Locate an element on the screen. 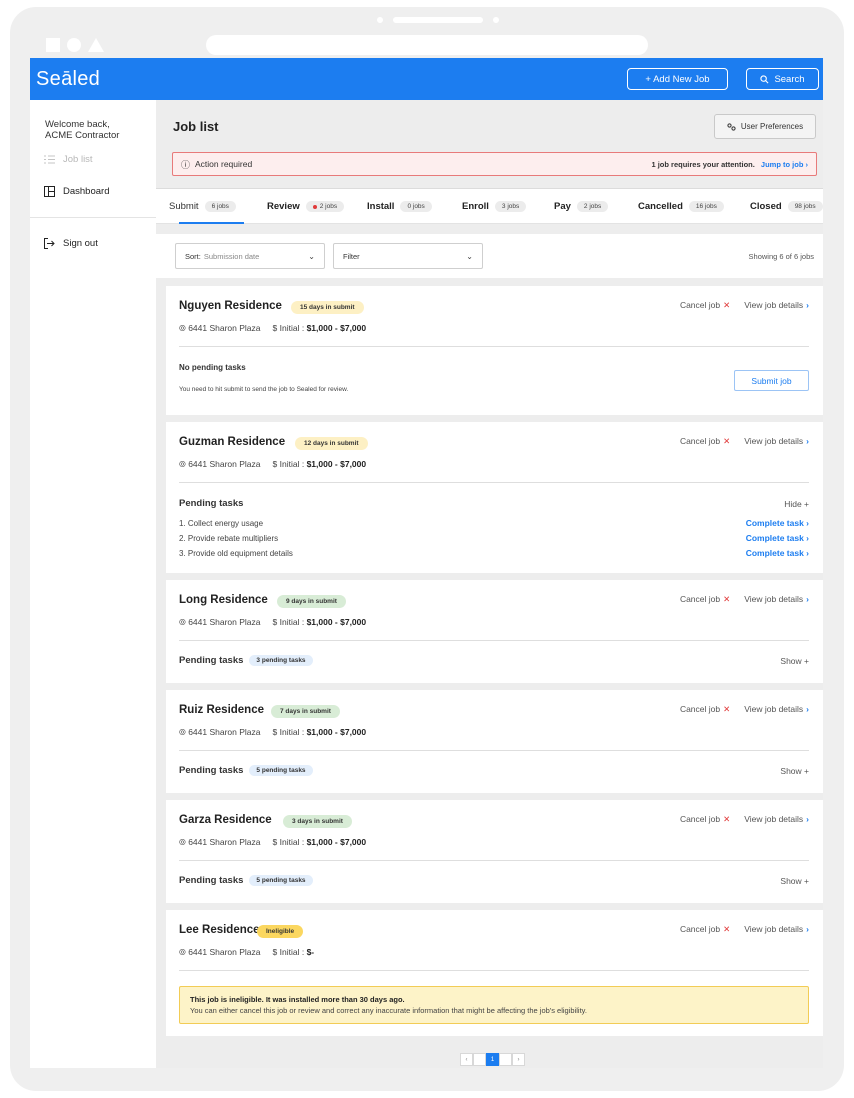  page-button-current: 1 is located at coordinates (492, 1059).